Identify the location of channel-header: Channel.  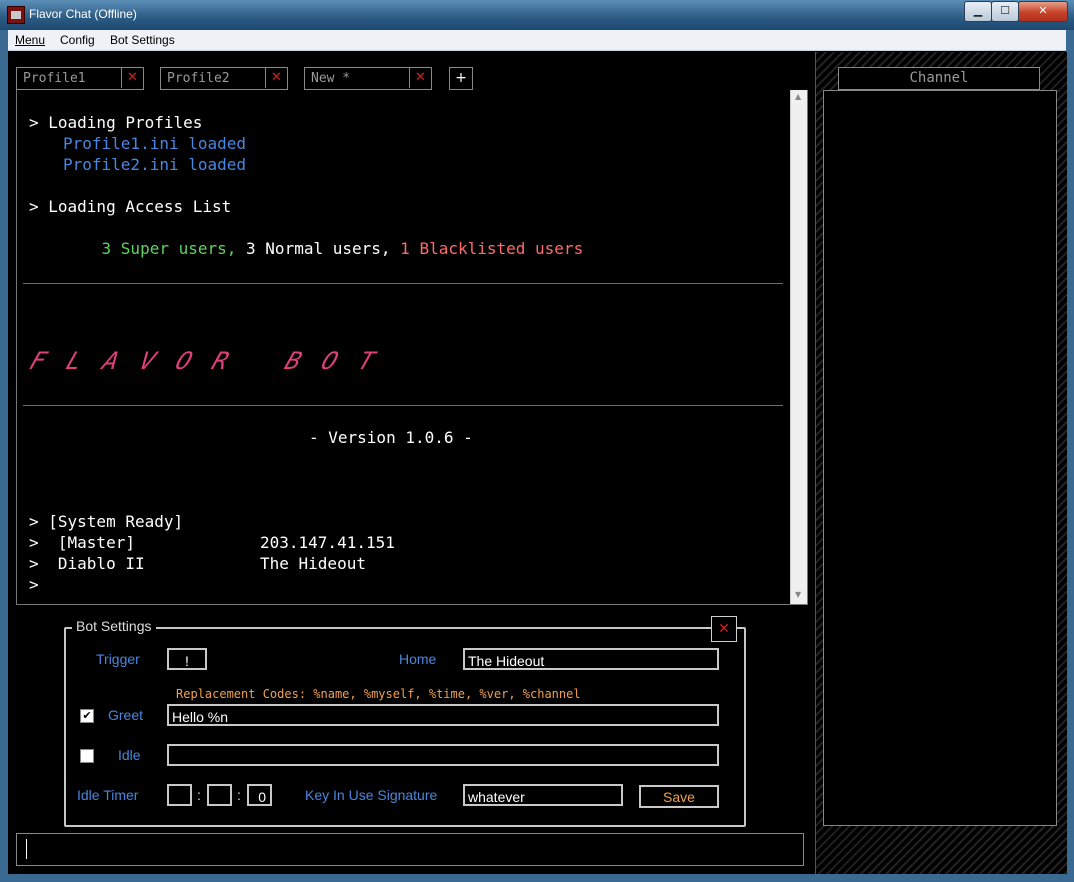
(939, 78).